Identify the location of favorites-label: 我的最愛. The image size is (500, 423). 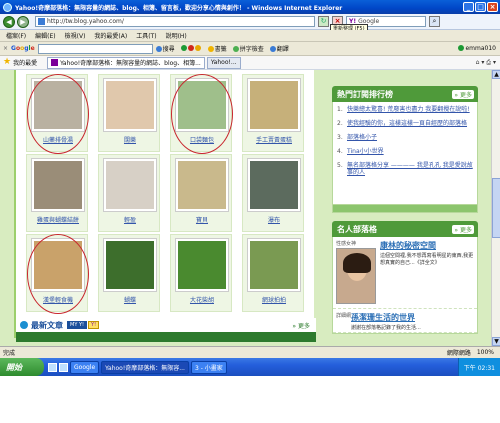
(25, 62).